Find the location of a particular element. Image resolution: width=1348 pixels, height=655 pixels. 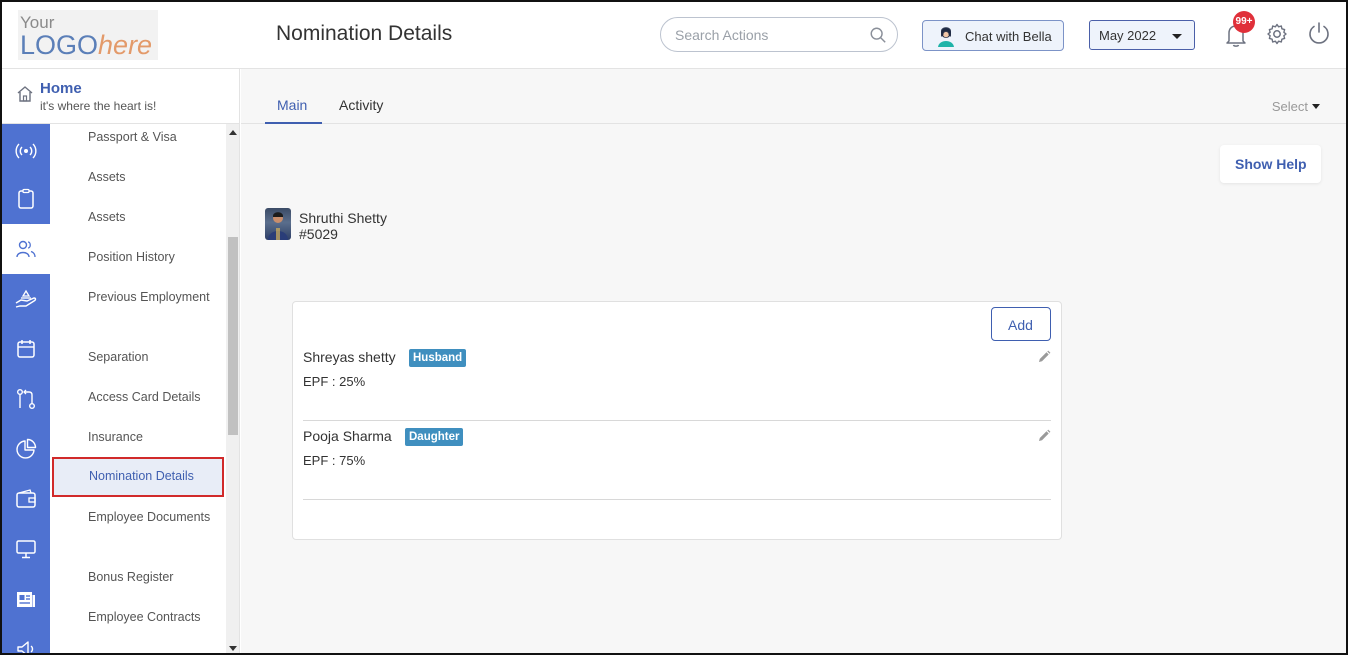

rail-item-news is located at coordinates (26, 599).